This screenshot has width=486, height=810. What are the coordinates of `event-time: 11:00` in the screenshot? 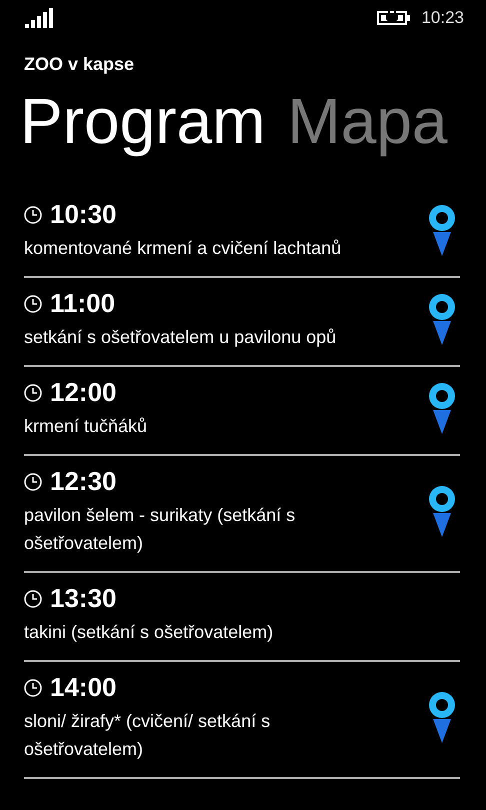 It's located at (83, 303).